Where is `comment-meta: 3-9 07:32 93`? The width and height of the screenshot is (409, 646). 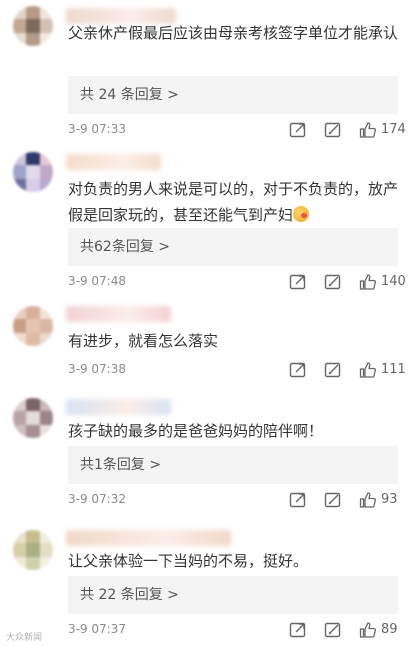
comment-meta: 3-9 07:32 93 is located at coordinates (235, 500).